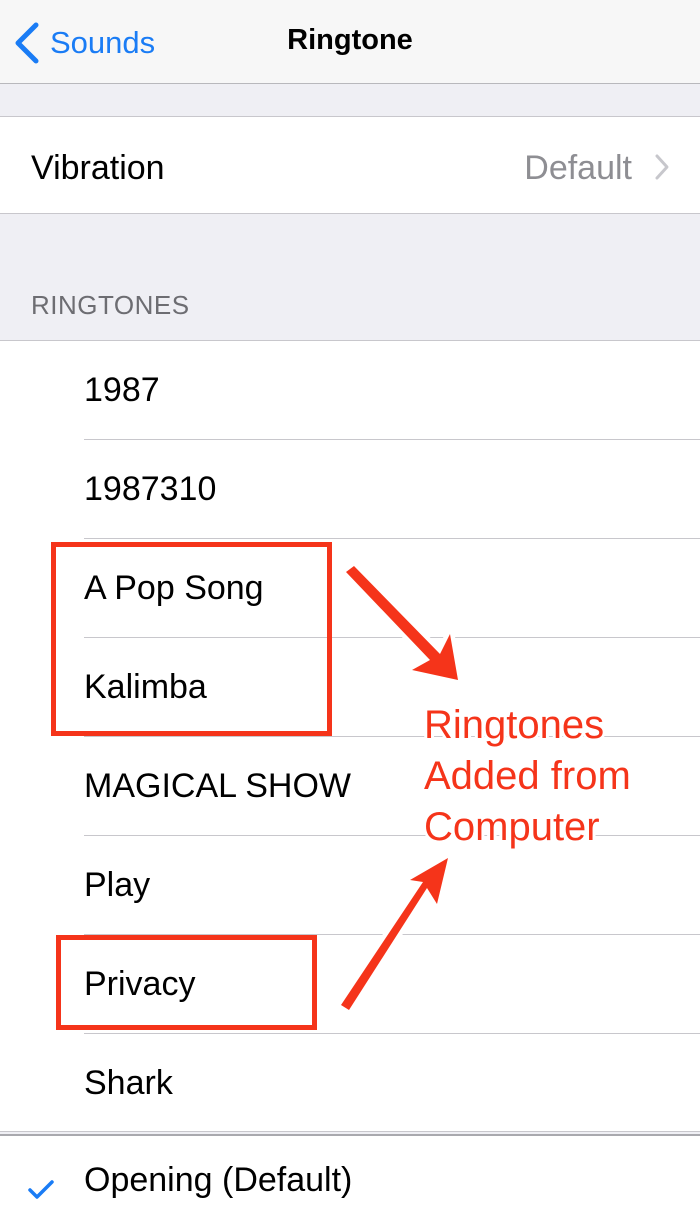  Describe the element at coordinates (527, 776) in the screenshot. I see `annotation-line: Added from` at that location.